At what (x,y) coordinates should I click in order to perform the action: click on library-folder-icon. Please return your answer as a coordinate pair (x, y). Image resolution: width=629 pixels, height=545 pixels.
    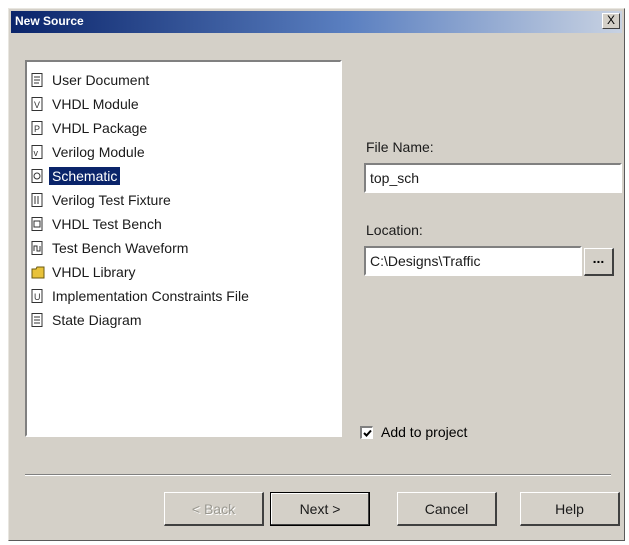
    Looking at the image, I should click on (38, 272).